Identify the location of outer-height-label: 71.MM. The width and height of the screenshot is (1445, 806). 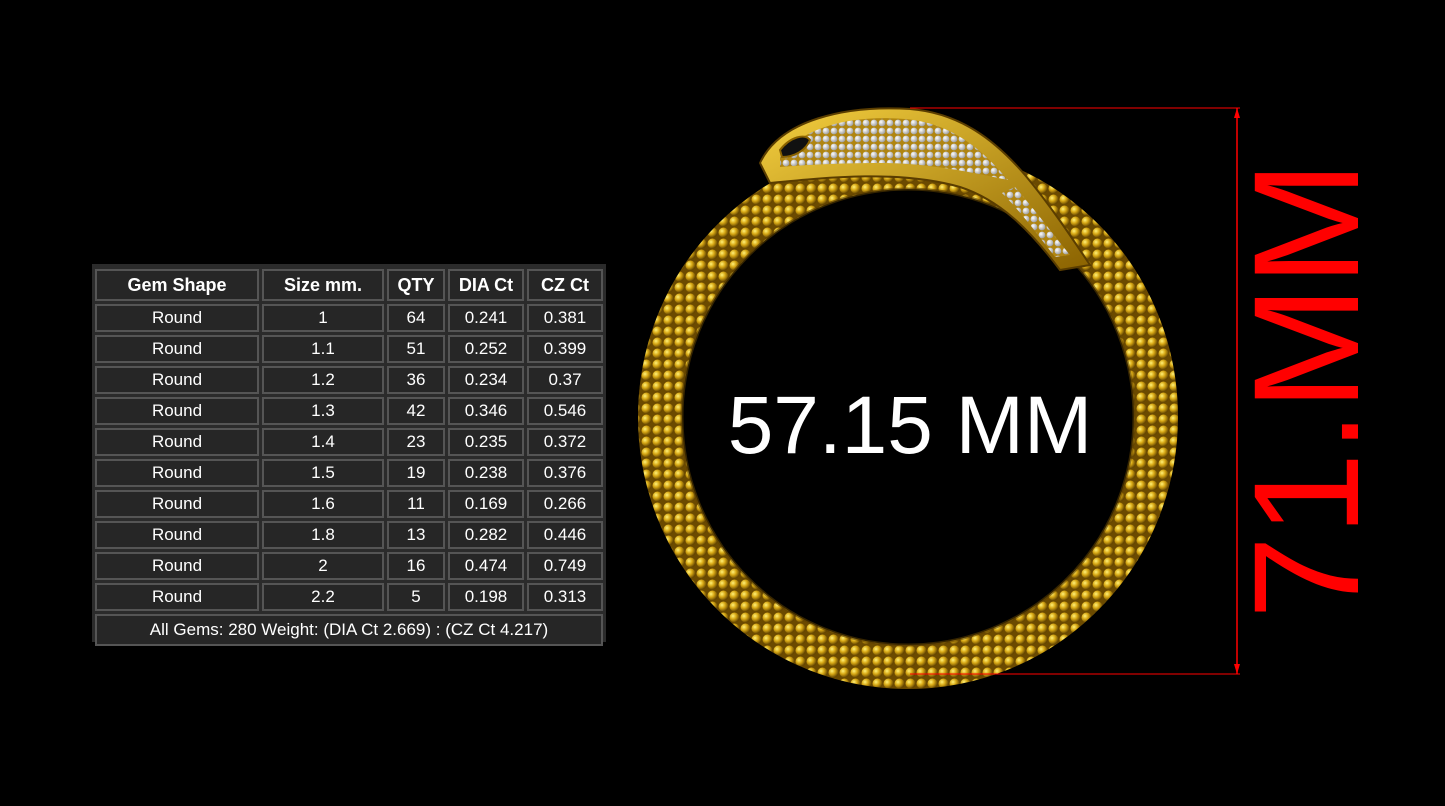
(1306, 390).